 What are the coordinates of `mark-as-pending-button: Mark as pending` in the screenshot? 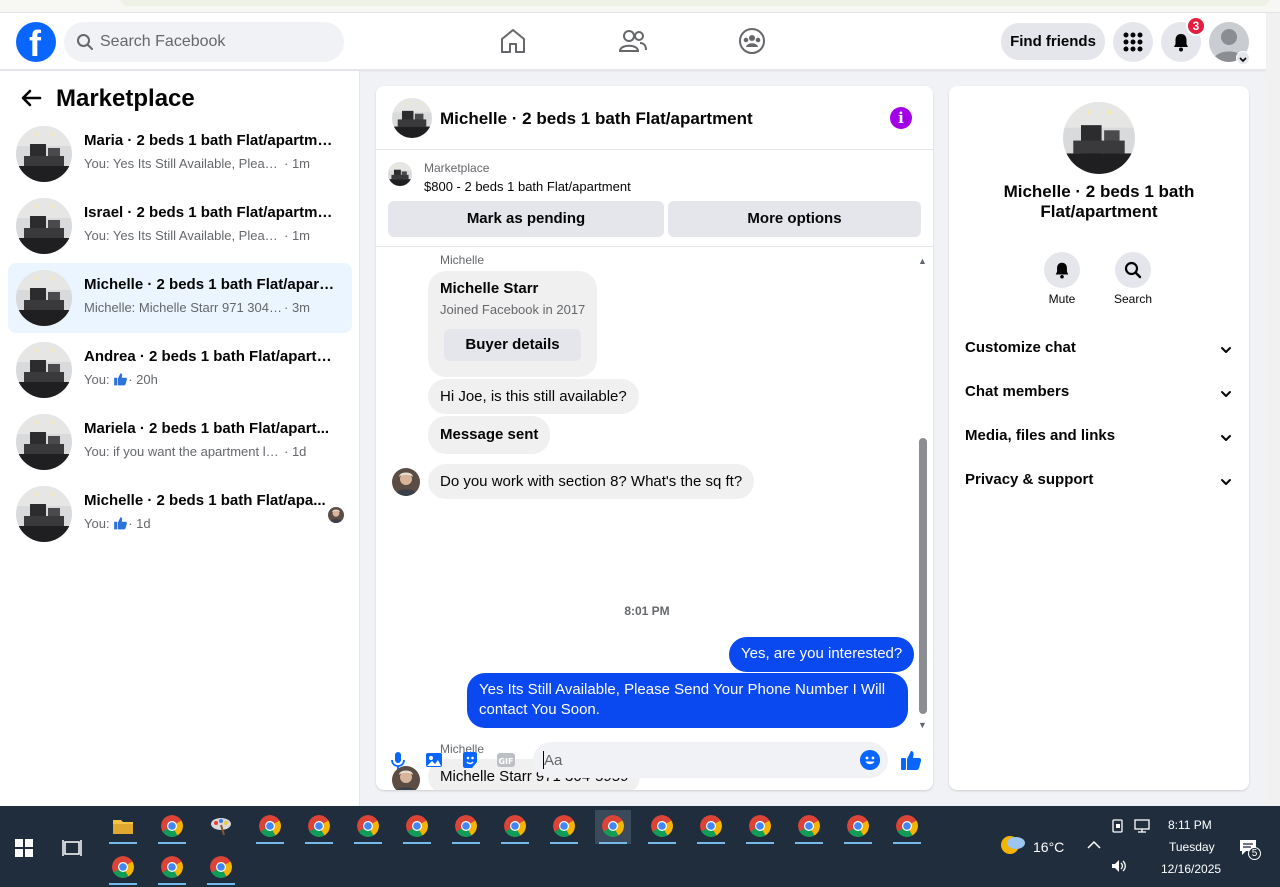 It's located at (526, 219).